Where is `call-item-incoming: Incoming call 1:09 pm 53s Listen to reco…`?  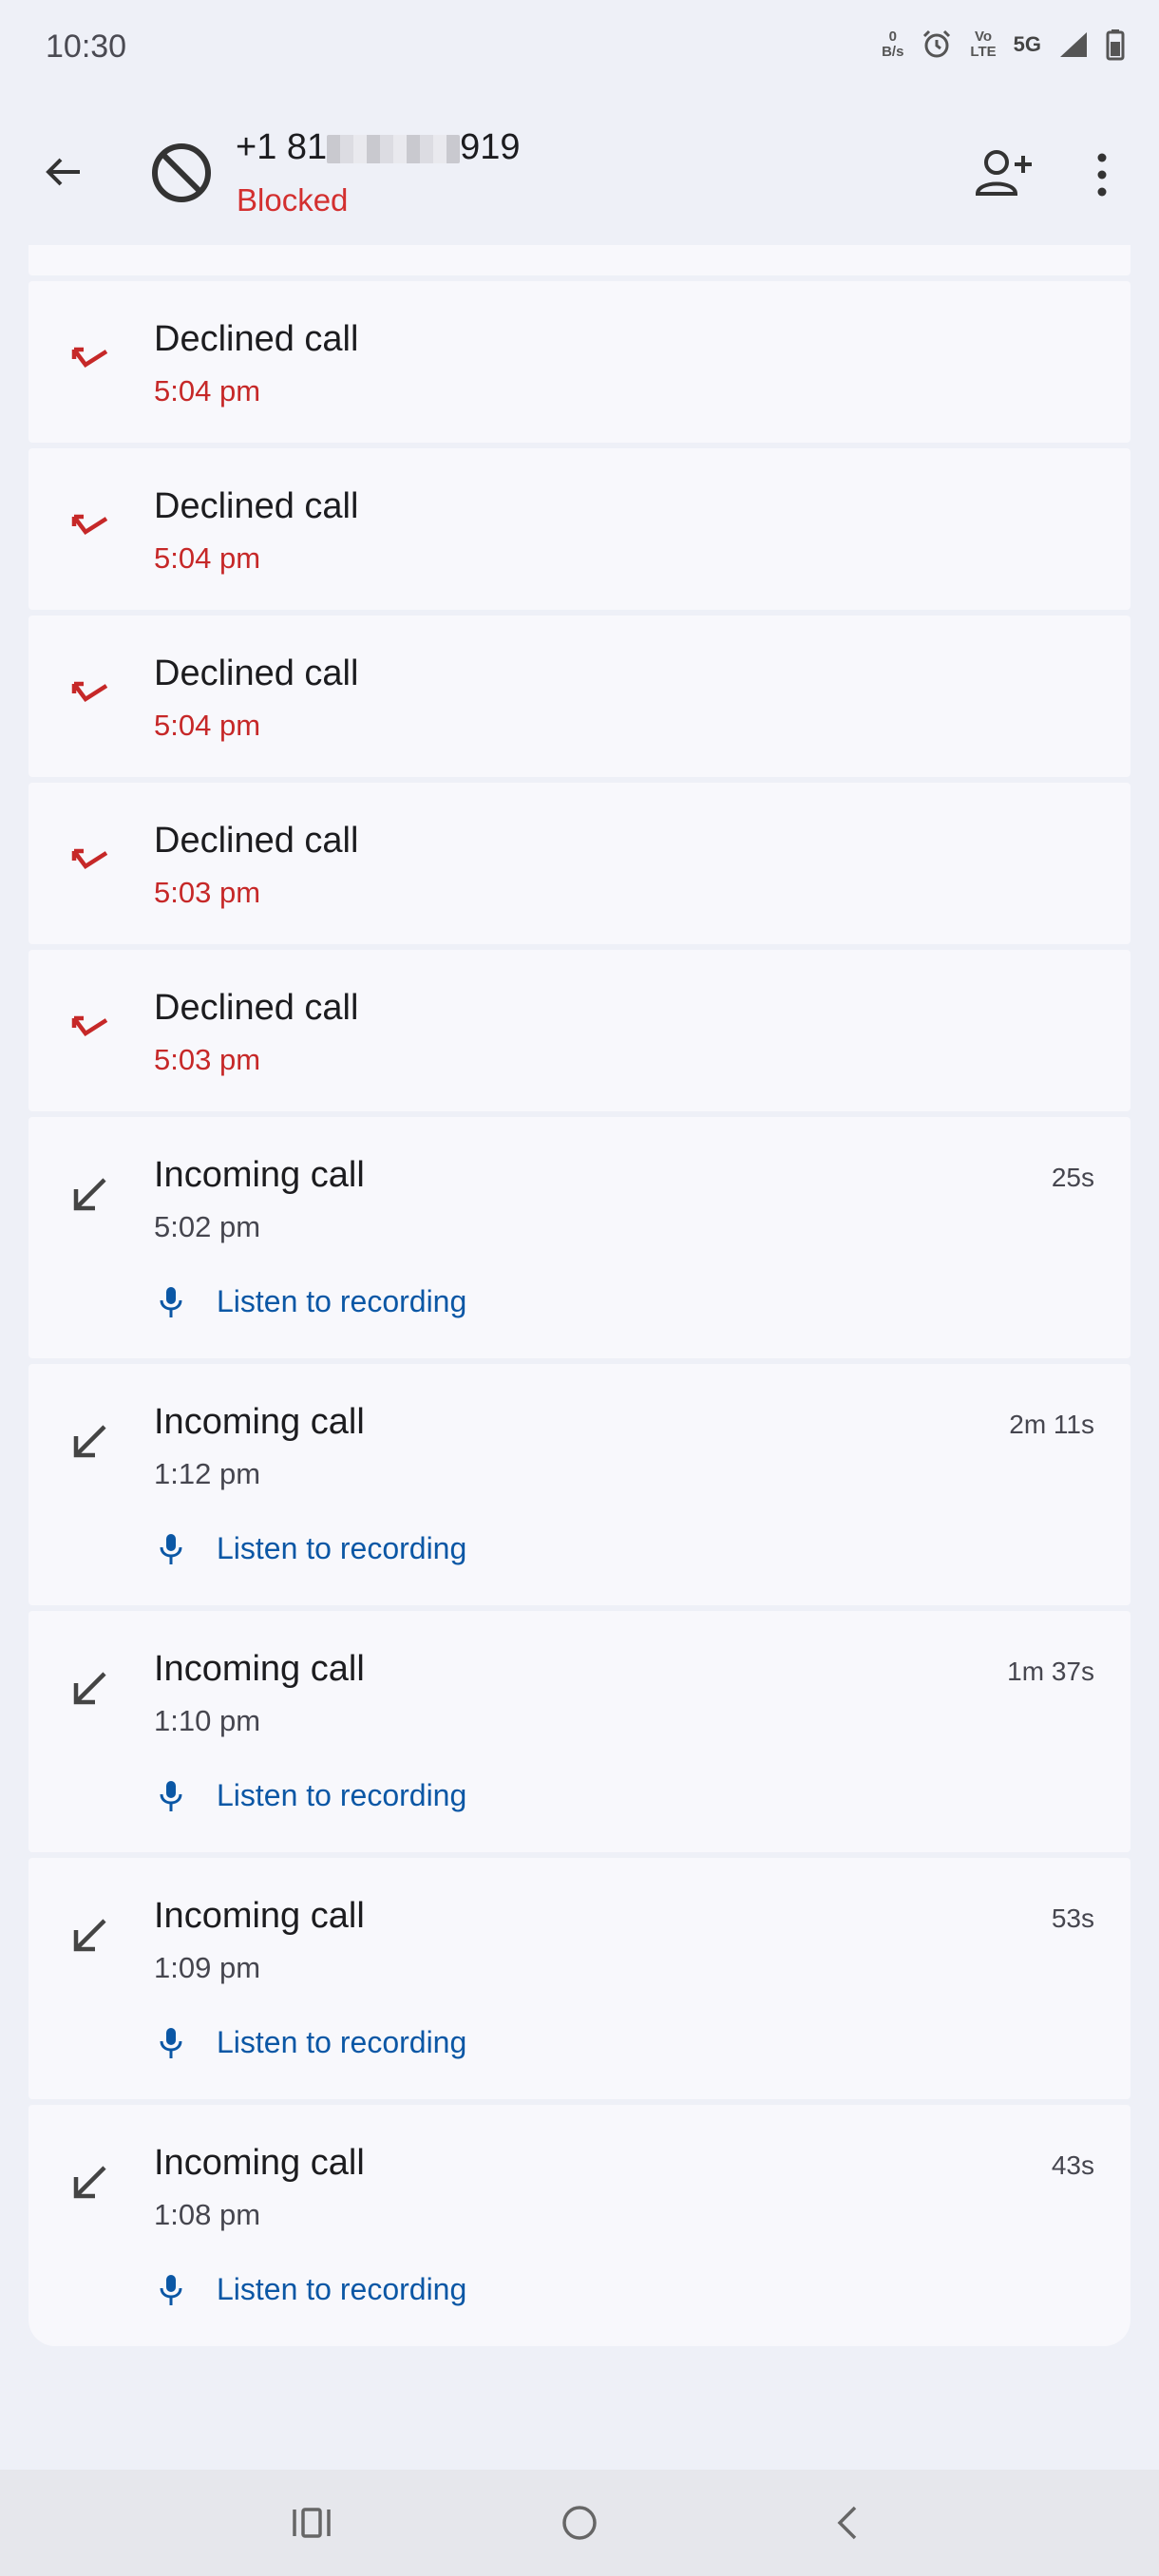 call-item-incoming: Incoming call 1:09 pm 53s Listen to reco… is located at coordinates (579, 1979).